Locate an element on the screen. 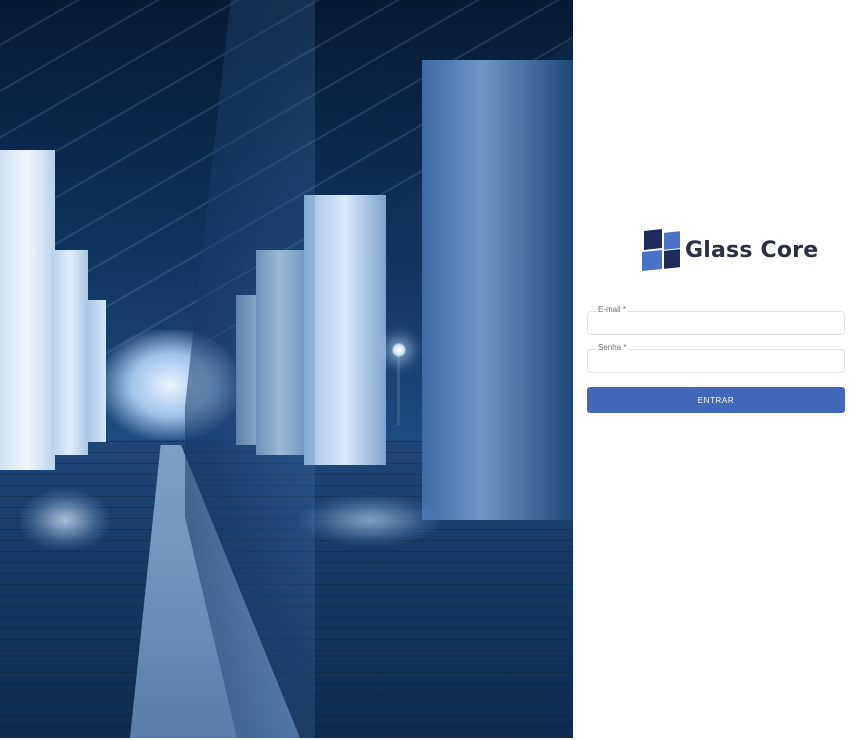 This screenshot has height=740, width=856. email-label: E-mail * is located at coordinates (612, 310).